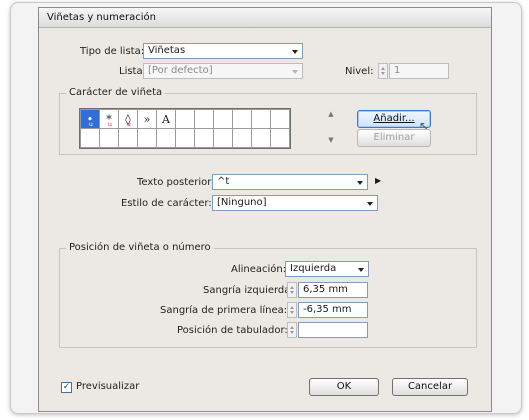 This screenshot has width=529, height=420. What do you see at coordinates (108, 386) in the screenshot?
I see `preview-label: Previsualizar` at bounding box center [108, 386].